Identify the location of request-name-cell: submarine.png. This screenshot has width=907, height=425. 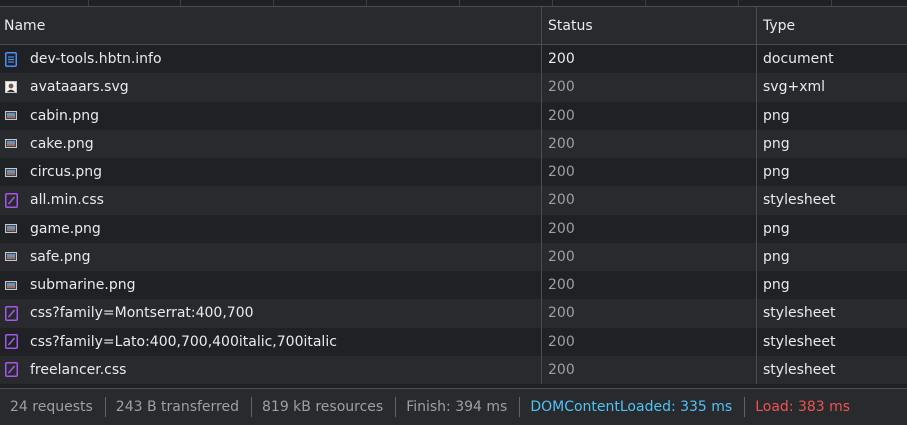
(271, 285).